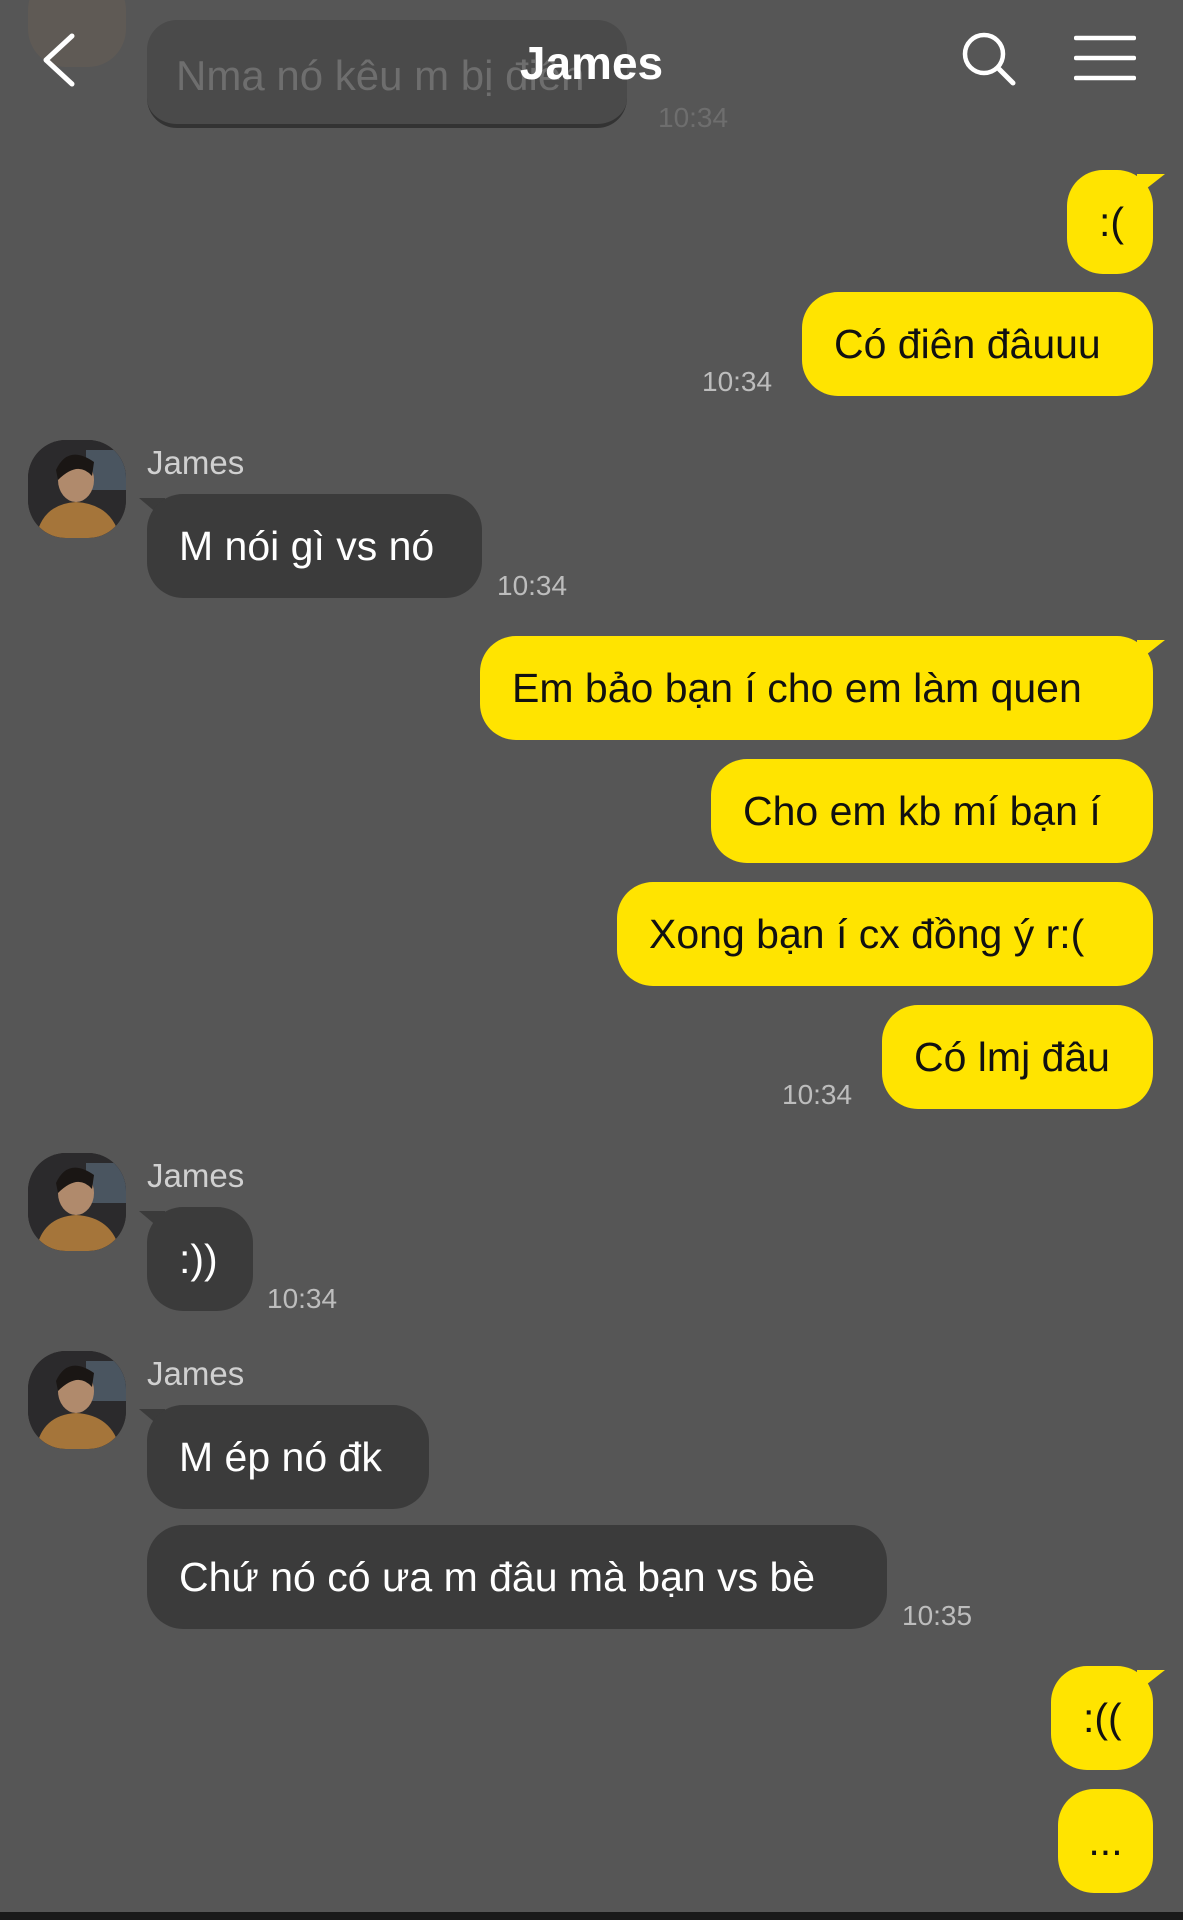 This screenshot has height=1920, width=1183. I want to click on my-message-bubble: :((, so click(1102, 1718).